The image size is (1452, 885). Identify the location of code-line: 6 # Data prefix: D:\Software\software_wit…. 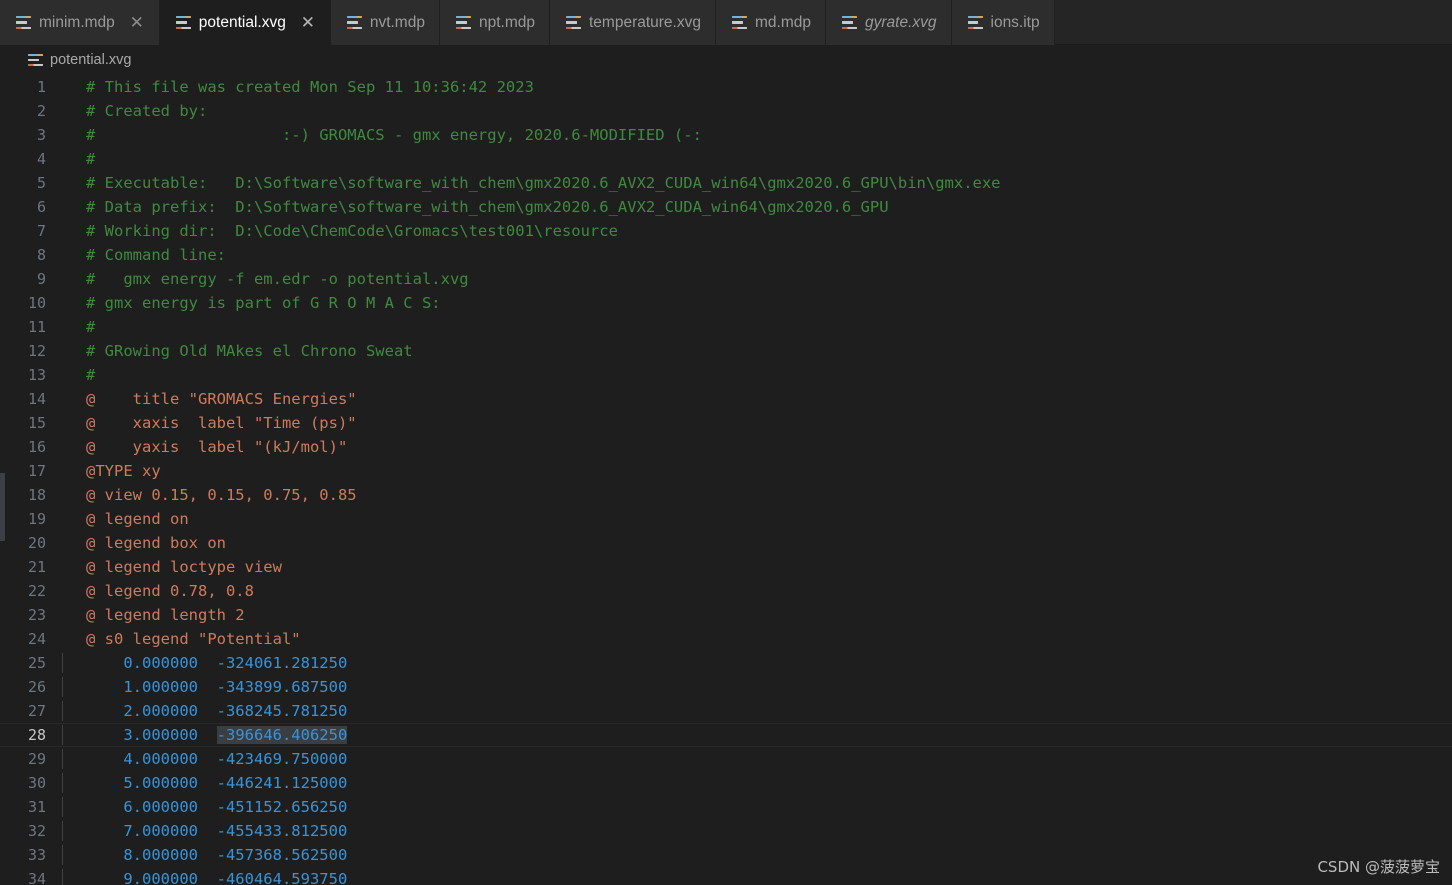
(726, 207).